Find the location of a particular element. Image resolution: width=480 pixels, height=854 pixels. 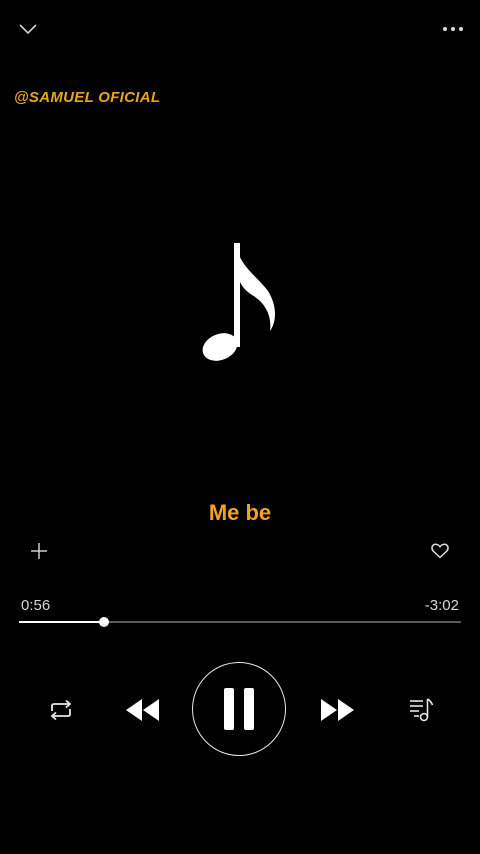

like-button is located at coordinates (440, 551).